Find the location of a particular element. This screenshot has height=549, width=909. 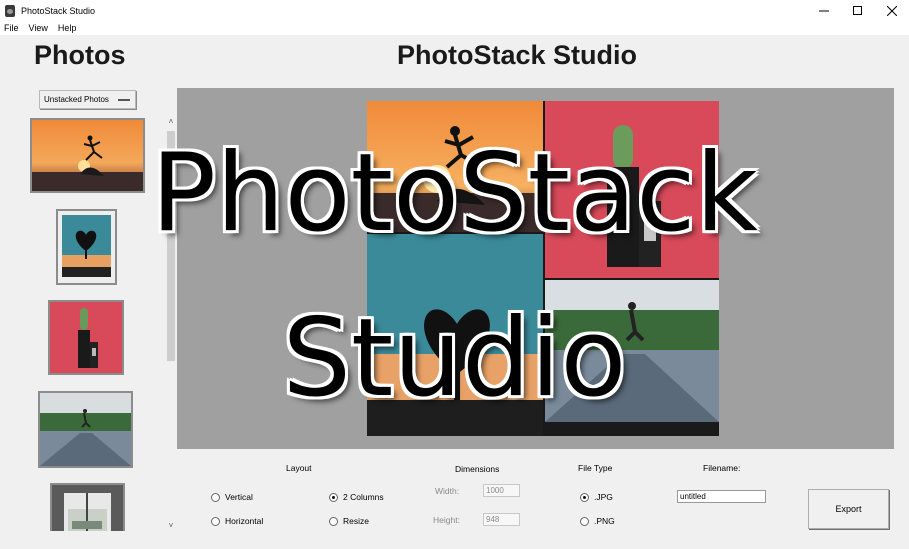

menu-view: View is located at coordinates (38, 28).